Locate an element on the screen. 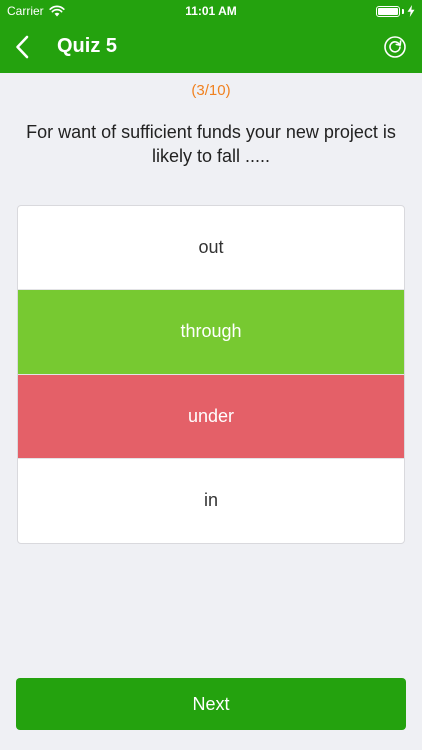 Image resolution: width=422 pixels, height=750 pixels. option-under: under is located at coordinates (211, 416).